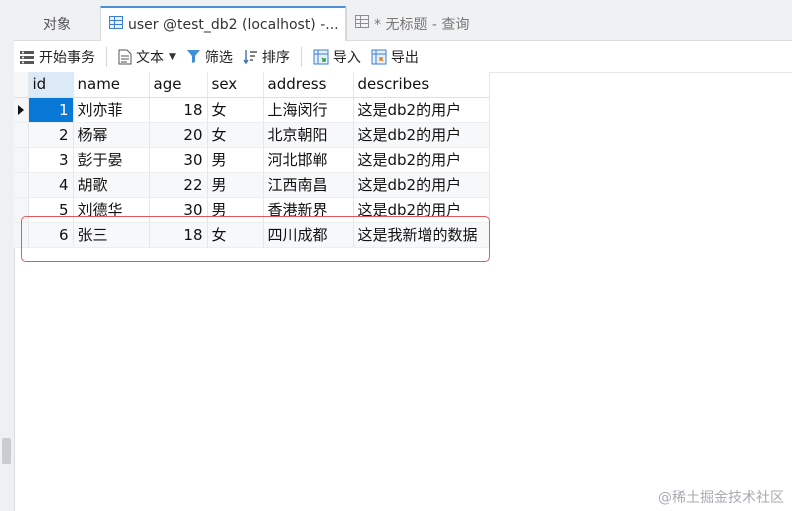 Image resolution: width=792 pixels, height=511 pixels. What do you see at coordinates (172, 56) in the screenshot?
I see `chevron-down-icon: ▼` at bounding box center [172, 56].